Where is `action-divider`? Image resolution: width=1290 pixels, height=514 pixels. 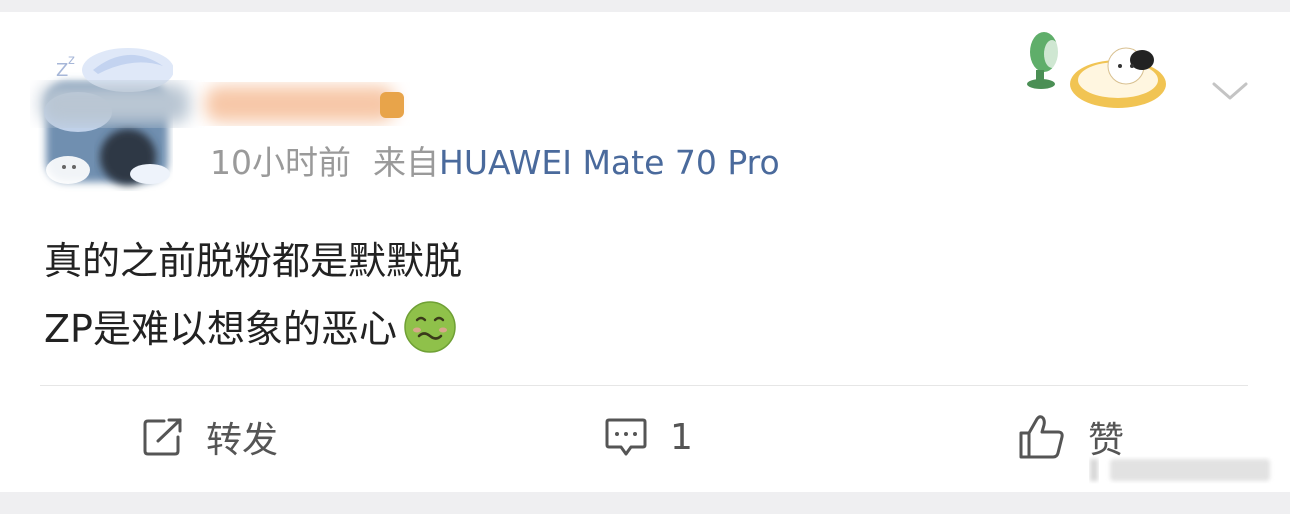 action-divider is located at coordinates (644, 385).